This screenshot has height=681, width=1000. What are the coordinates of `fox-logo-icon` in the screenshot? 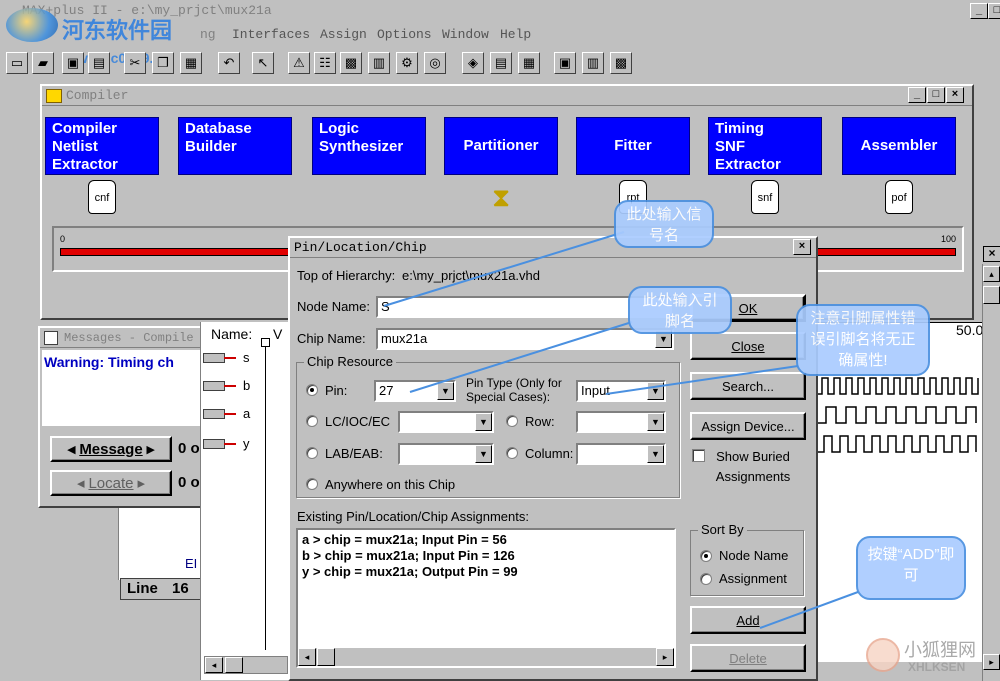 It's located at (883, 655).